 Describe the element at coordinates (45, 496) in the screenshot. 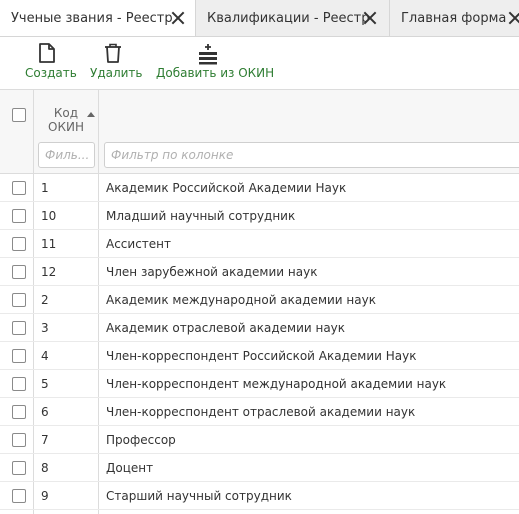

I see `row-code: 9` at that location.